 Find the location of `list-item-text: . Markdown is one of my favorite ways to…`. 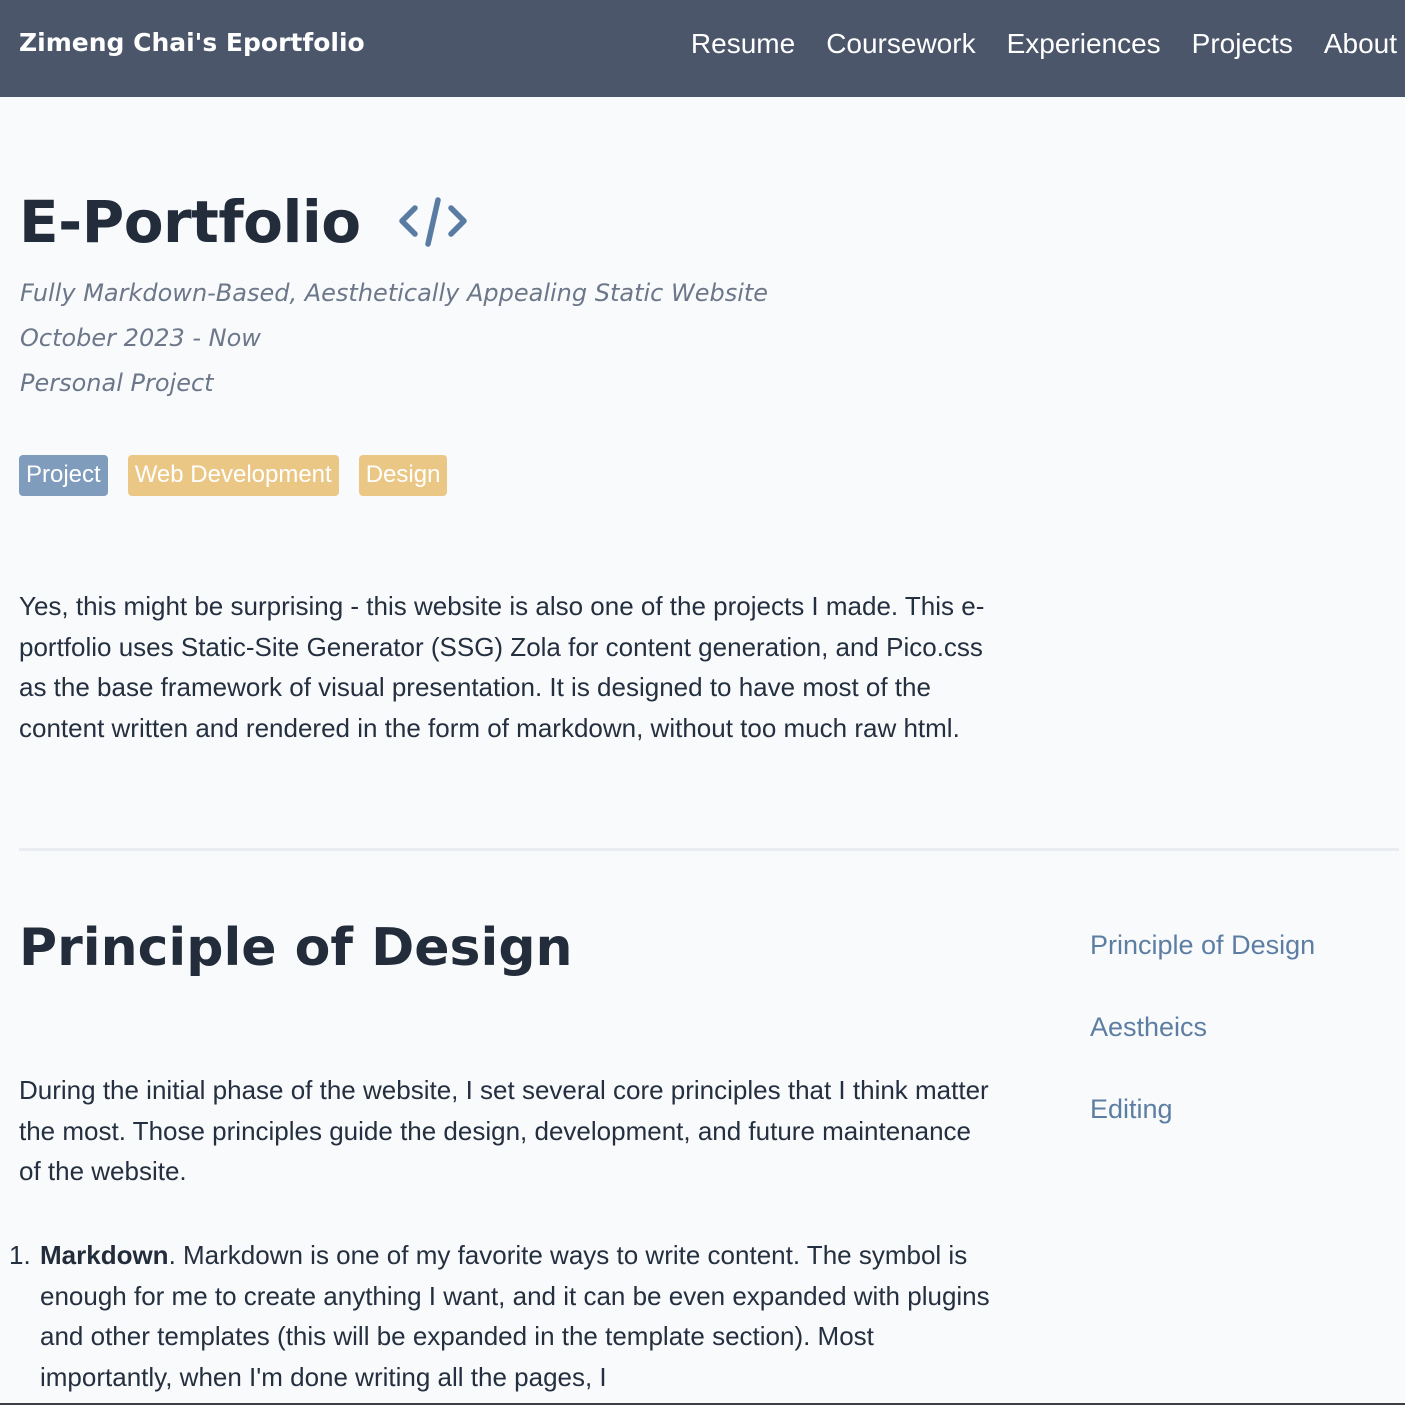

list-item-text: . Markdown is one of my favorite ways to… is located at coordinates (515, 1316).